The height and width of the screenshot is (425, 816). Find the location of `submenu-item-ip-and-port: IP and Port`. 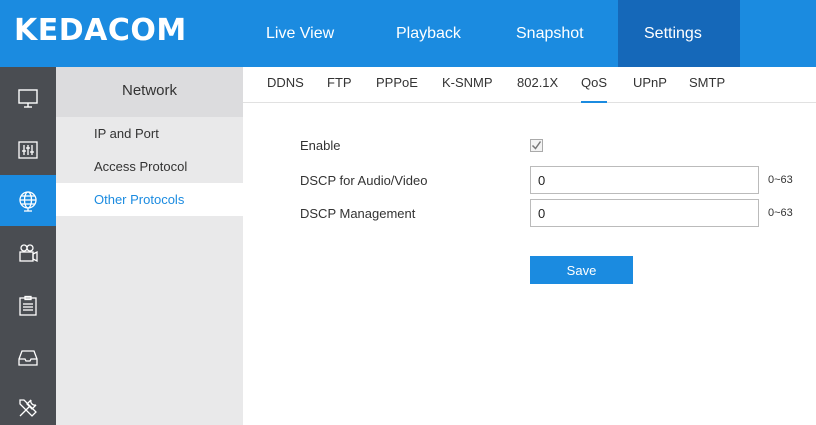

submenu-item-ip-and-port: IP and Port is located at coordinates (149, 133).